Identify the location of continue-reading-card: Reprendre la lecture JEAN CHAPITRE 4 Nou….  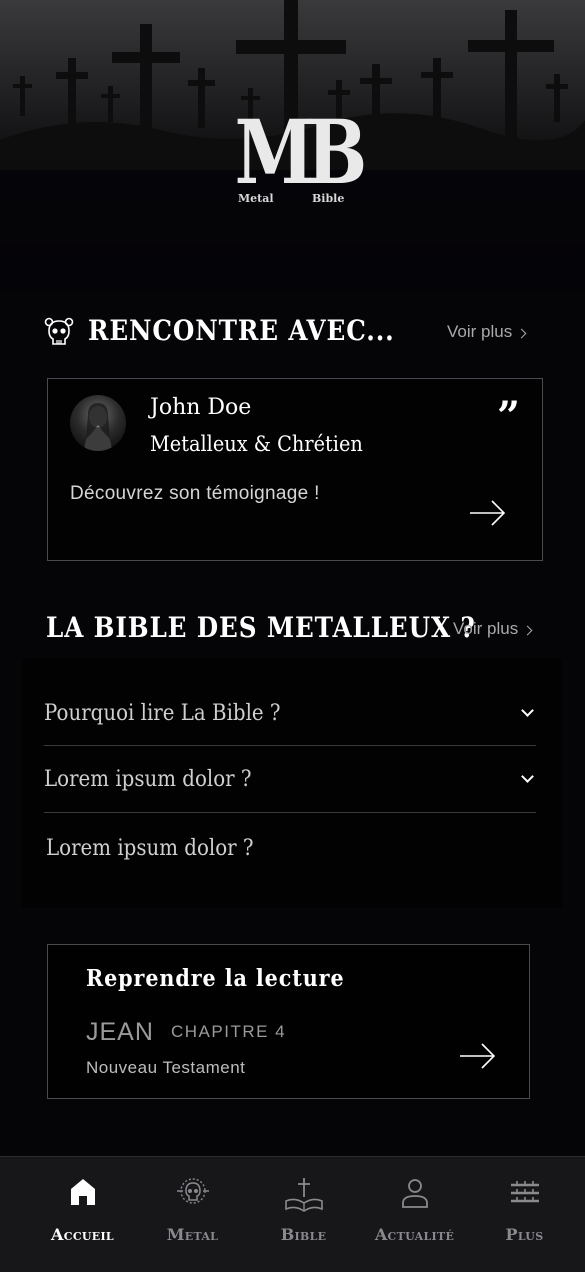
(288, 1021).